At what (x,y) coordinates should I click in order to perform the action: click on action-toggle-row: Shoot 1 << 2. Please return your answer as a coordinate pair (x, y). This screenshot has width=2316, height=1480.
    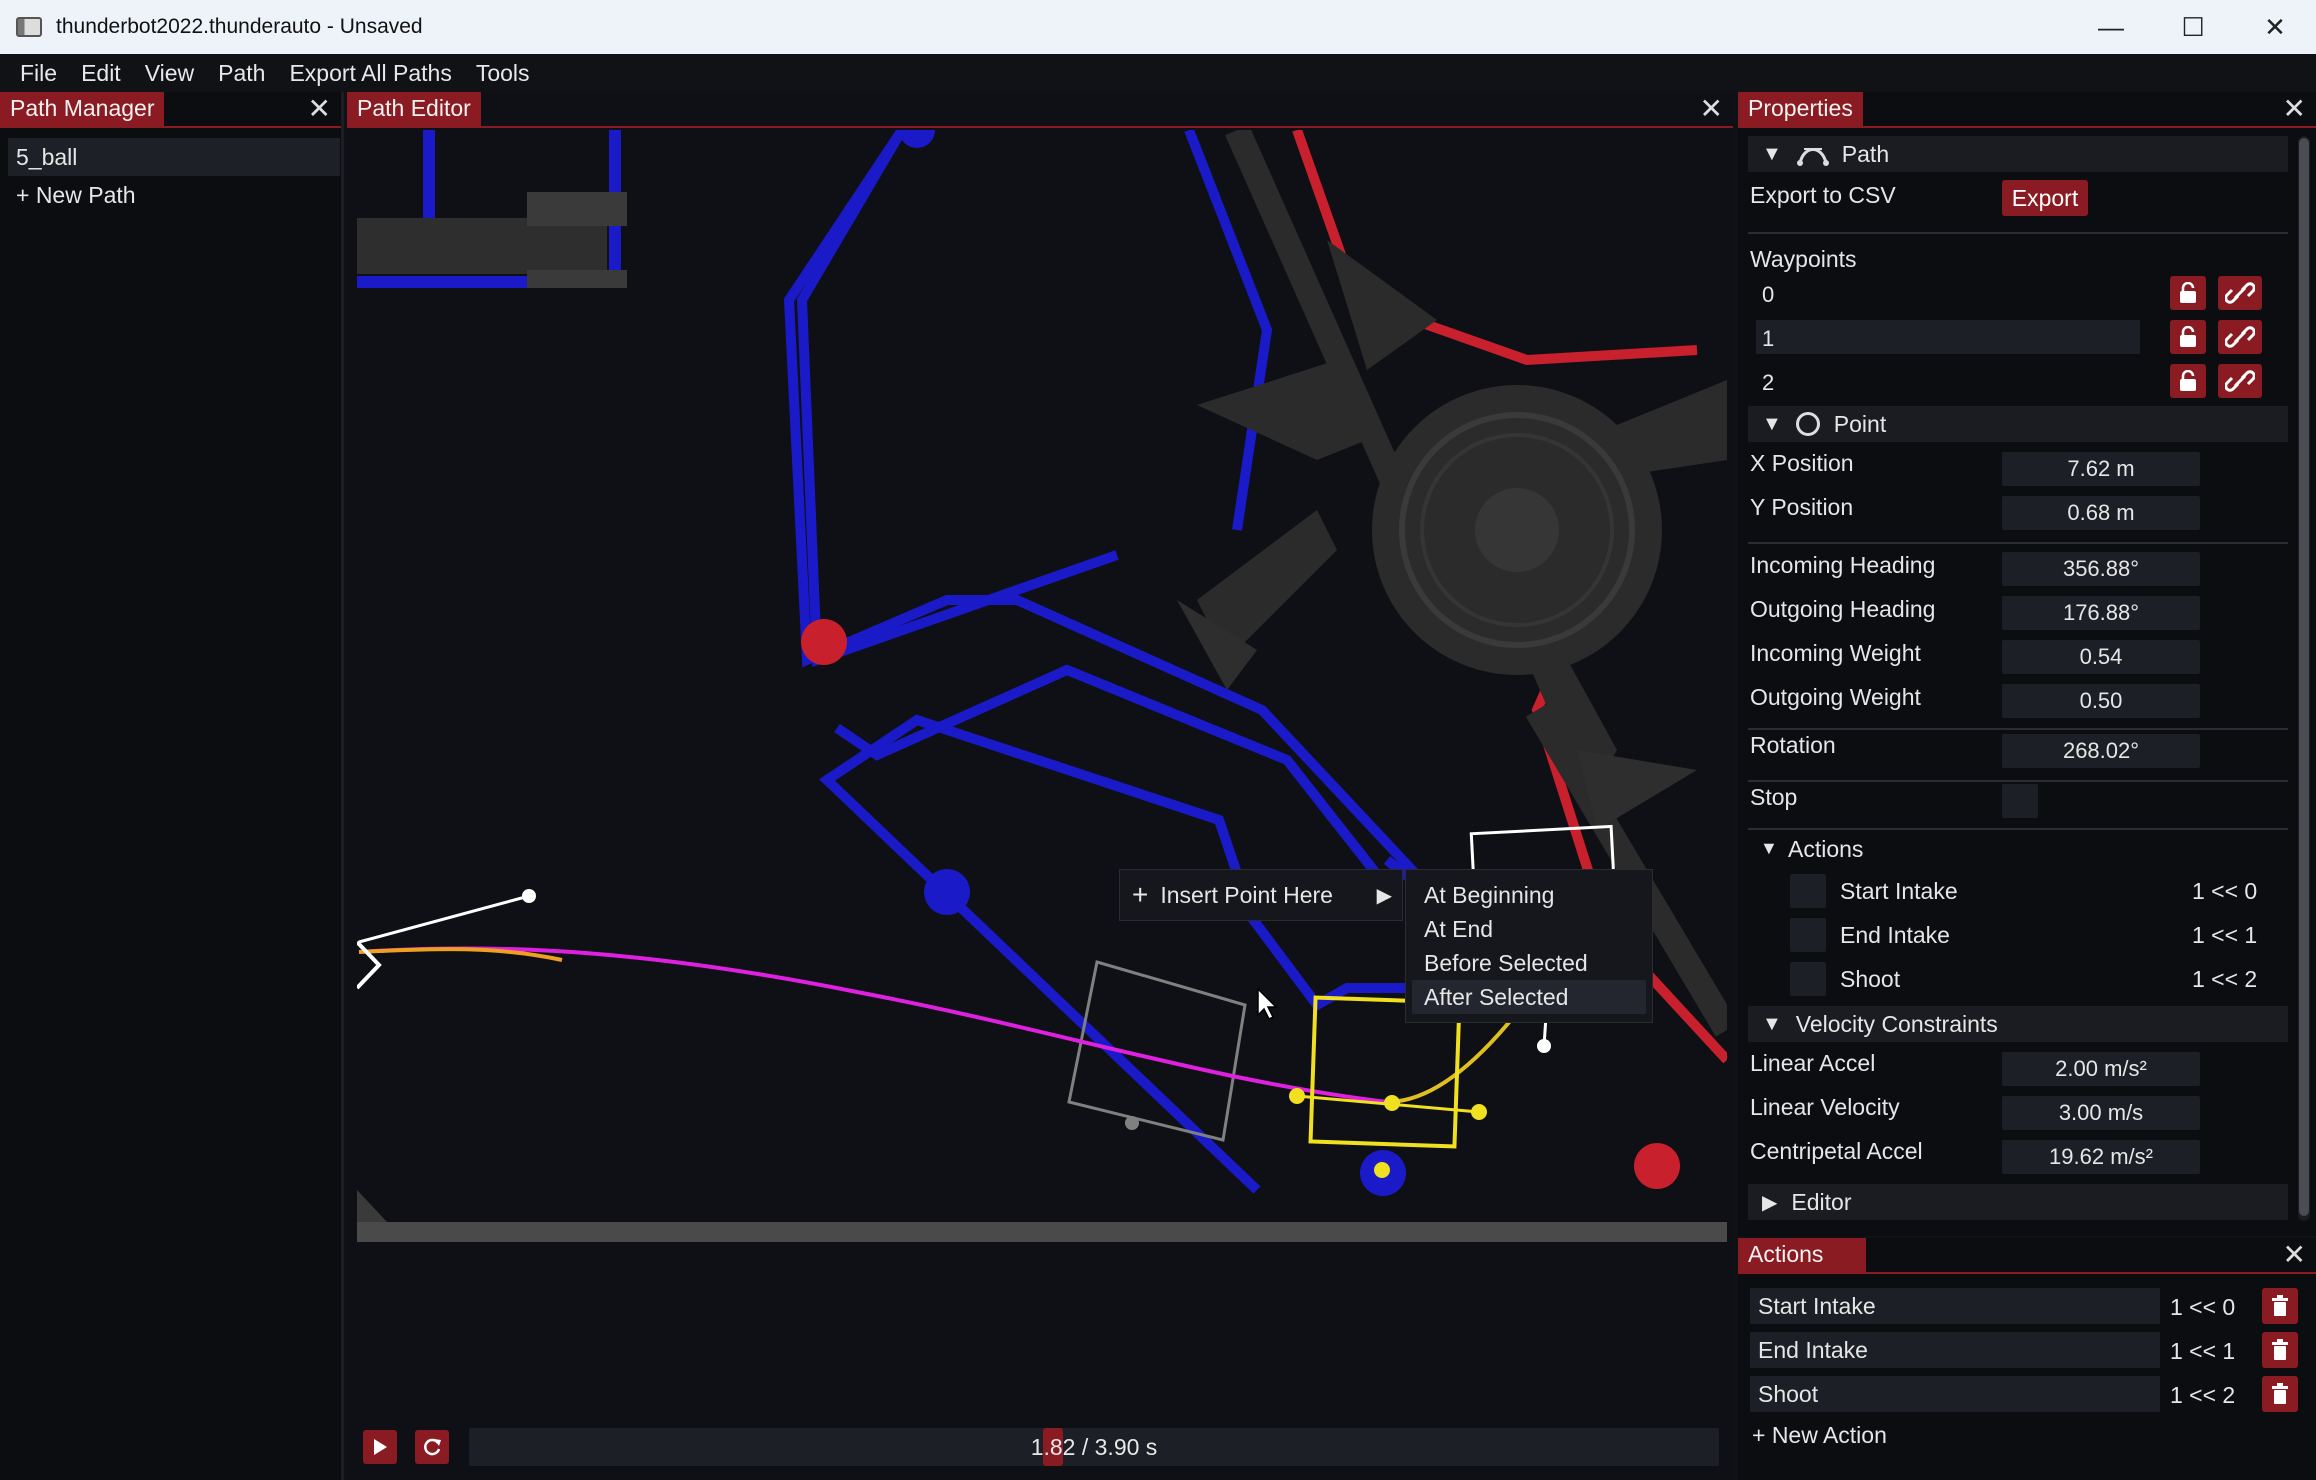
    Looking at the image, I should click on (2018, 982).